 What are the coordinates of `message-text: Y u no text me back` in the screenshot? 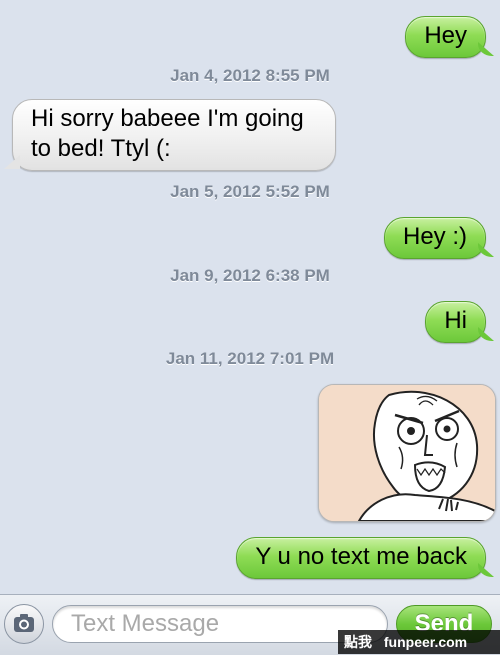 It's located at (361, 556).